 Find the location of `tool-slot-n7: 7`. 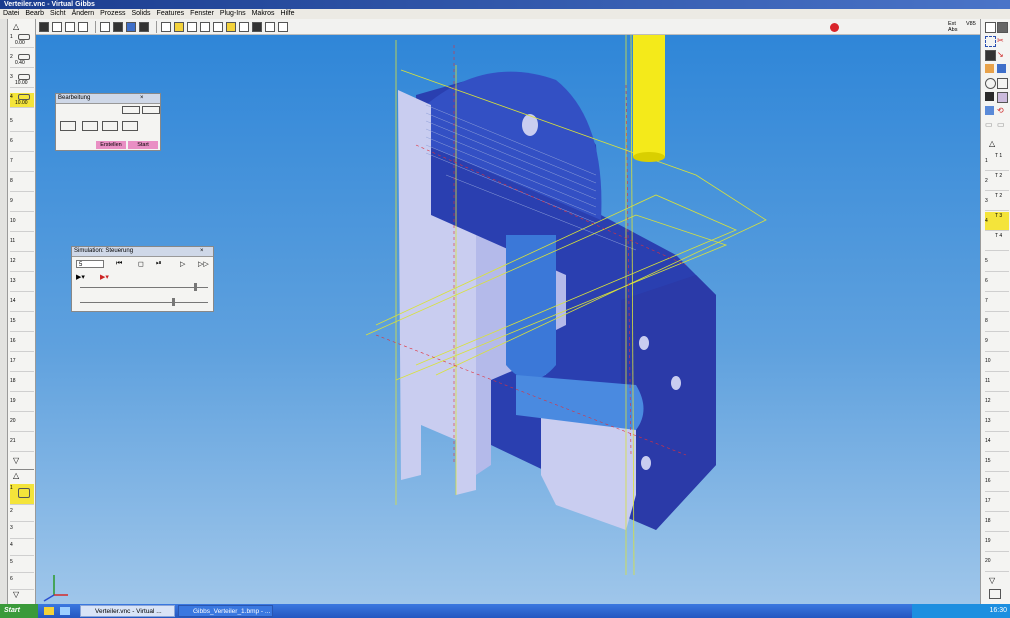

tool-slot-n7: 7 is located at coordinates (997, 304).